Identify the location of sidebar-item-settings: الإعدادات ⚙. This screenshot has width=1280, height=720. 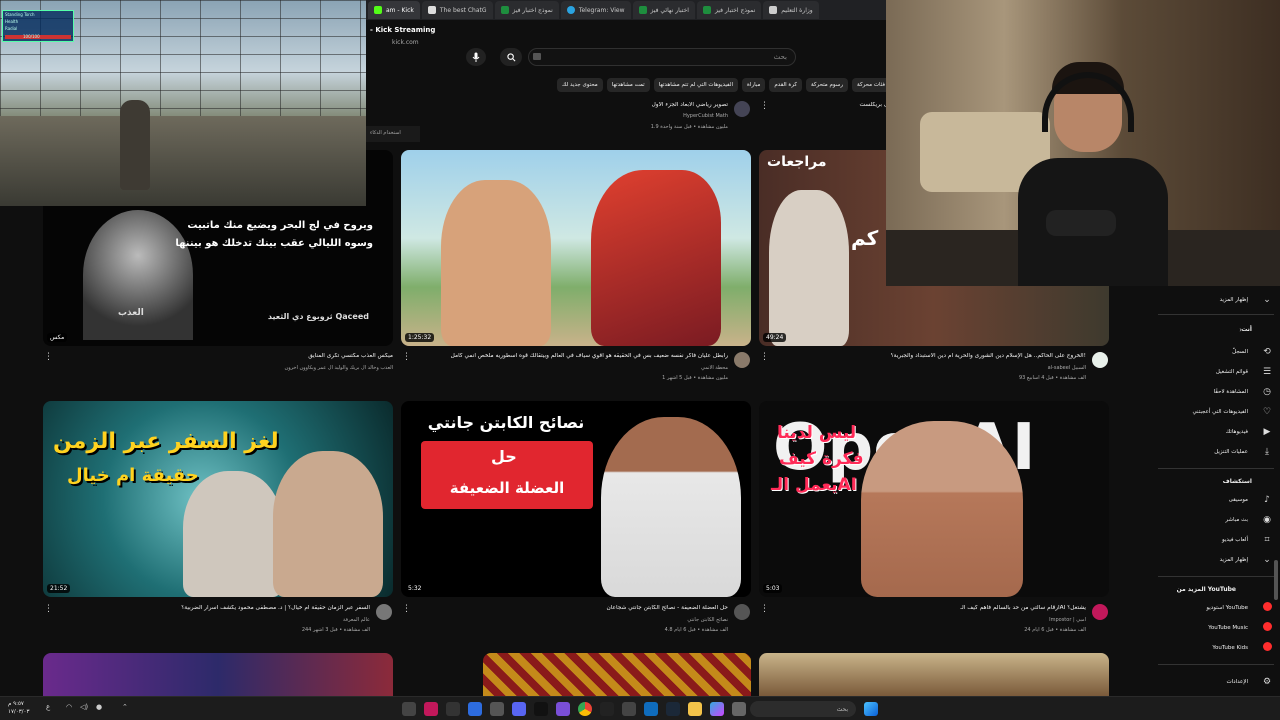
(1215, 682).